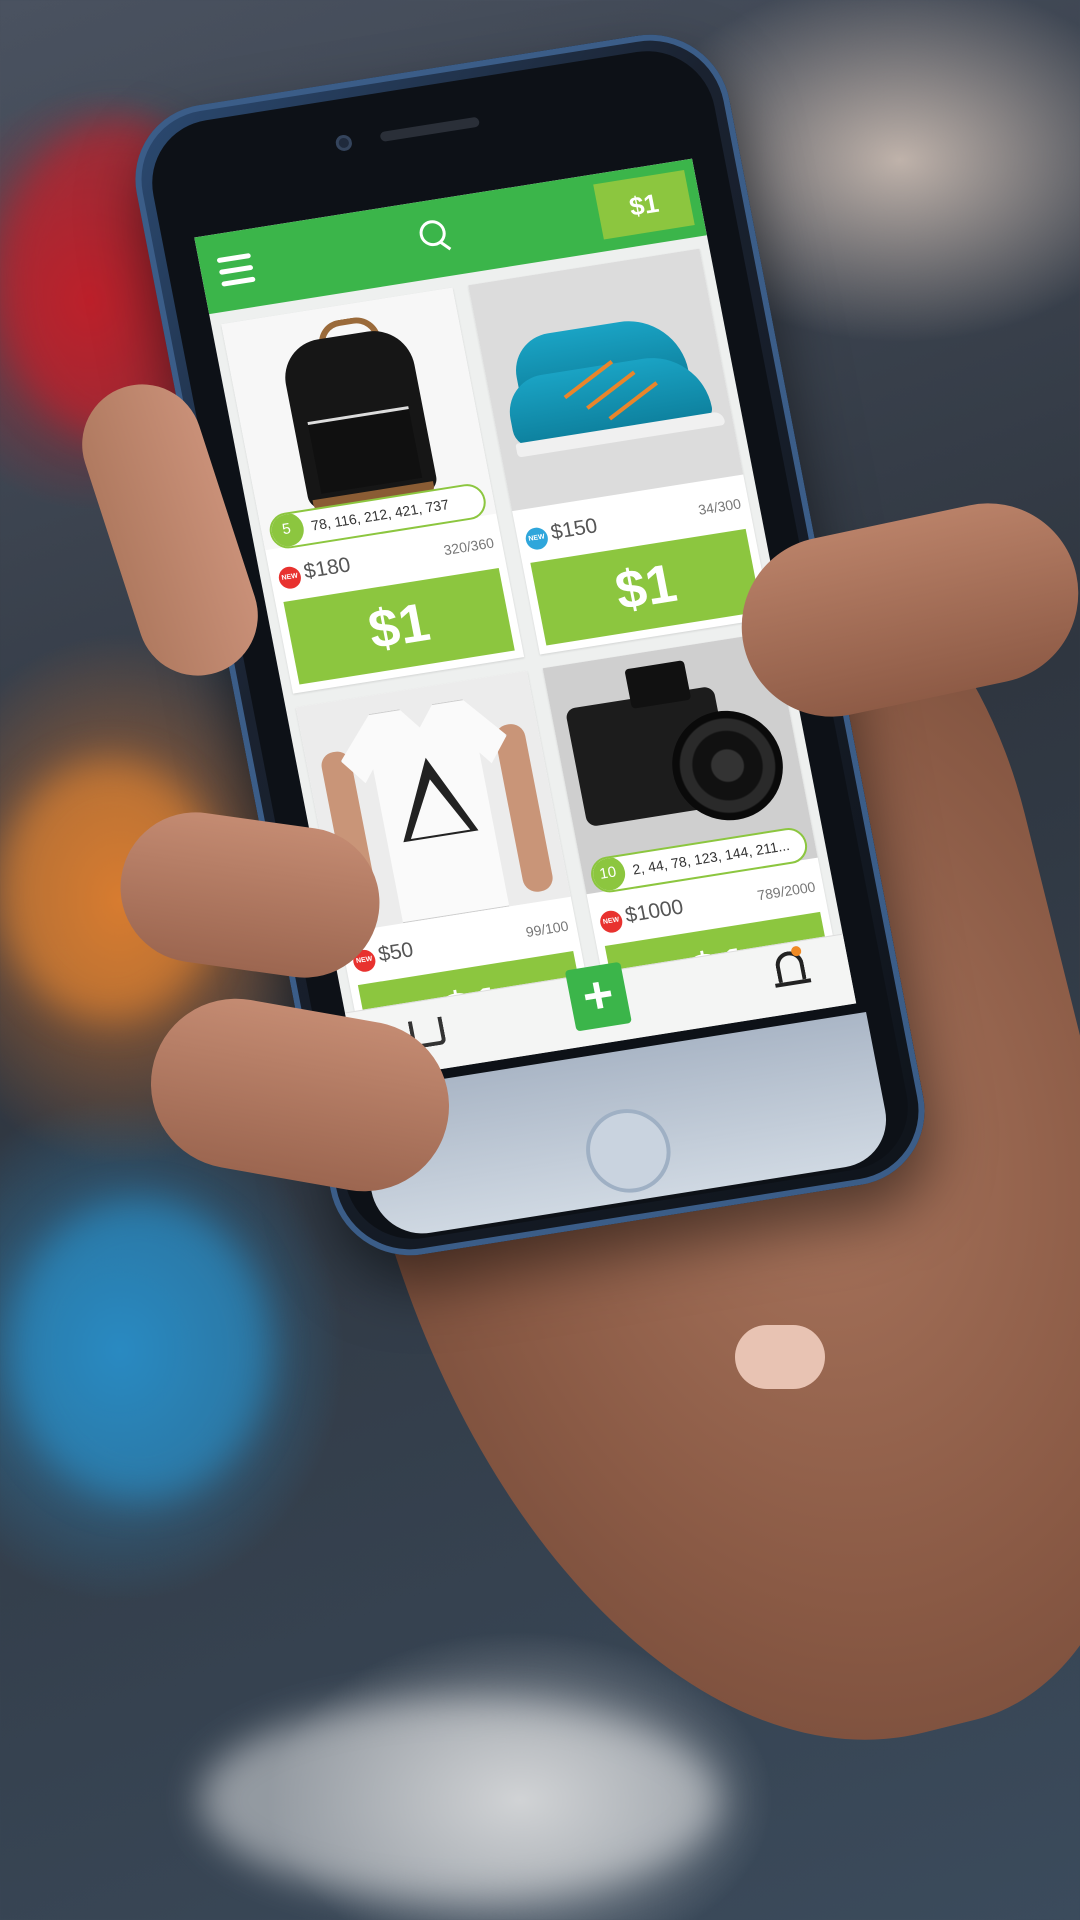  What do you see at coordinates (654, 911) in the screenshot?
I see `product-price: $1000` at bounding box center [654, 911].